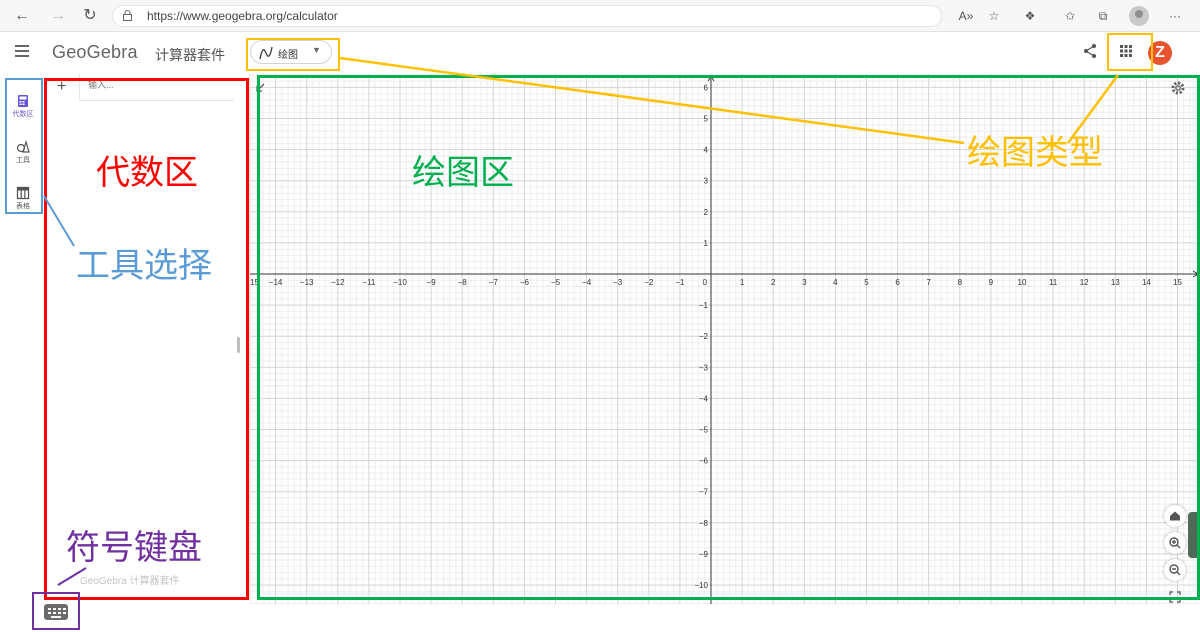 The image size is (1200, 632). I want to click on tool-select-annotation: 工具选择, so click(144, 266).